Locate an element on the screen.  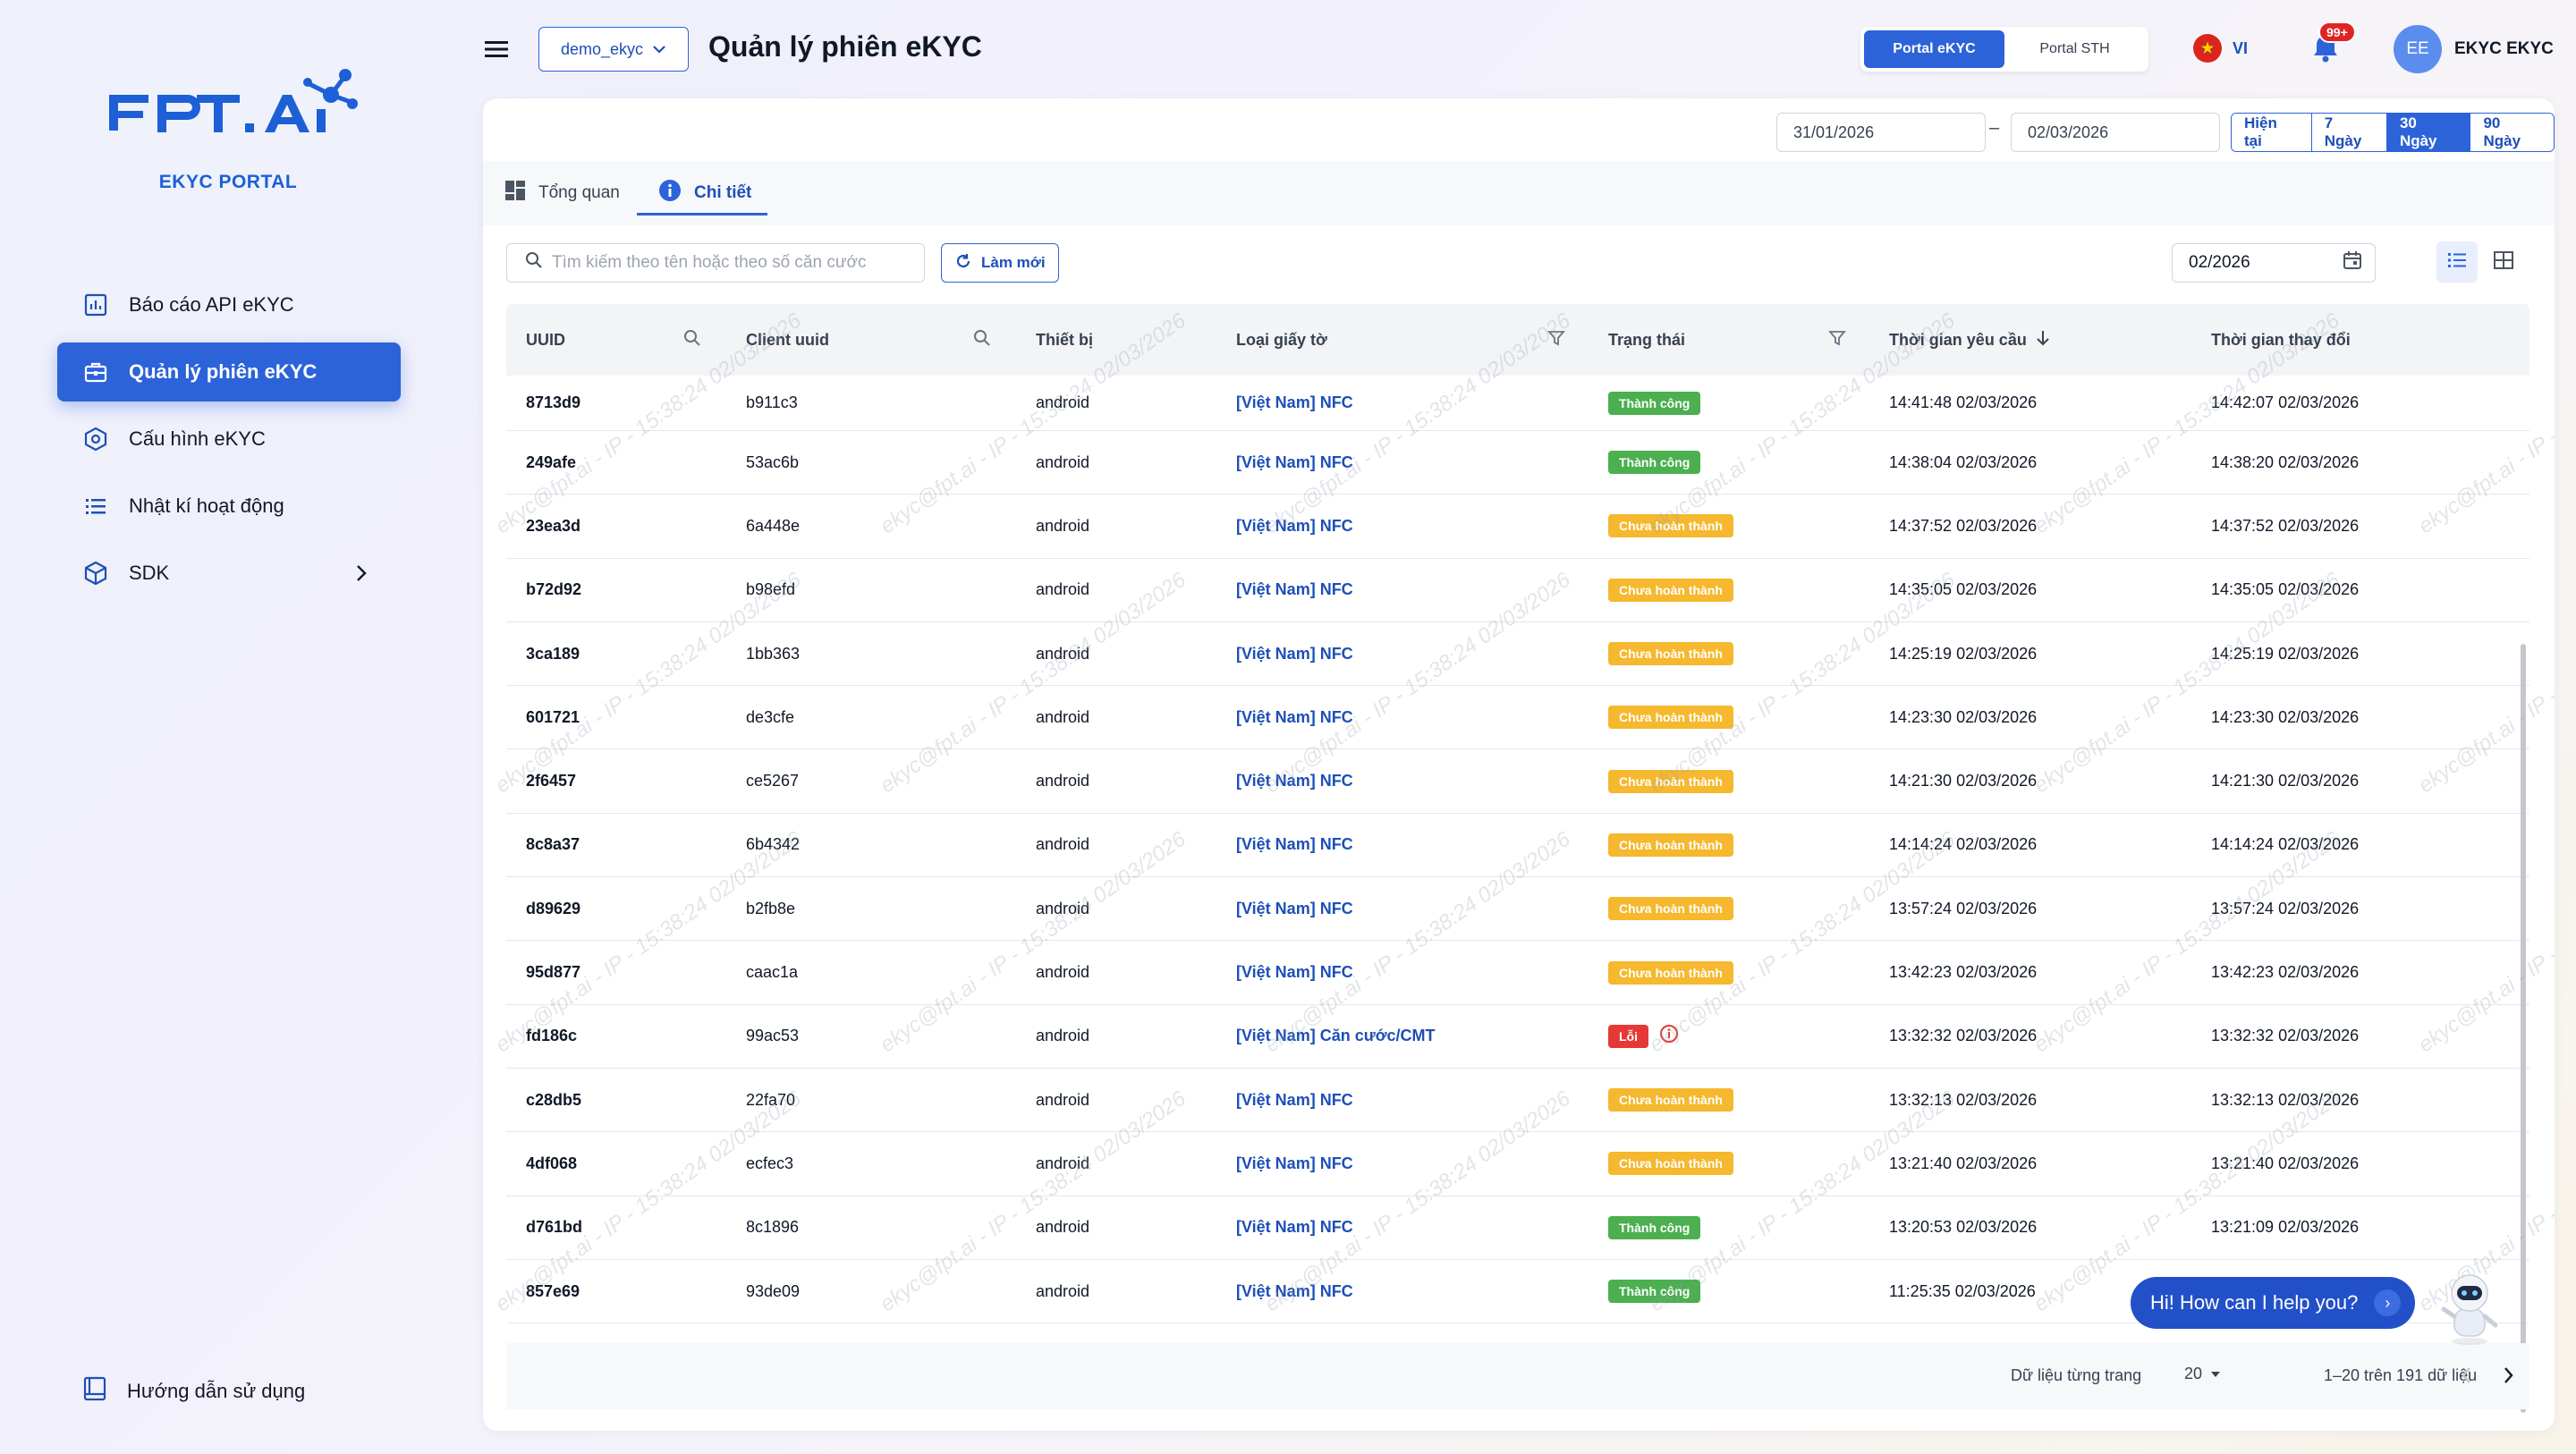
notification-badge: 99+ is located at coordinates (2337, 32).